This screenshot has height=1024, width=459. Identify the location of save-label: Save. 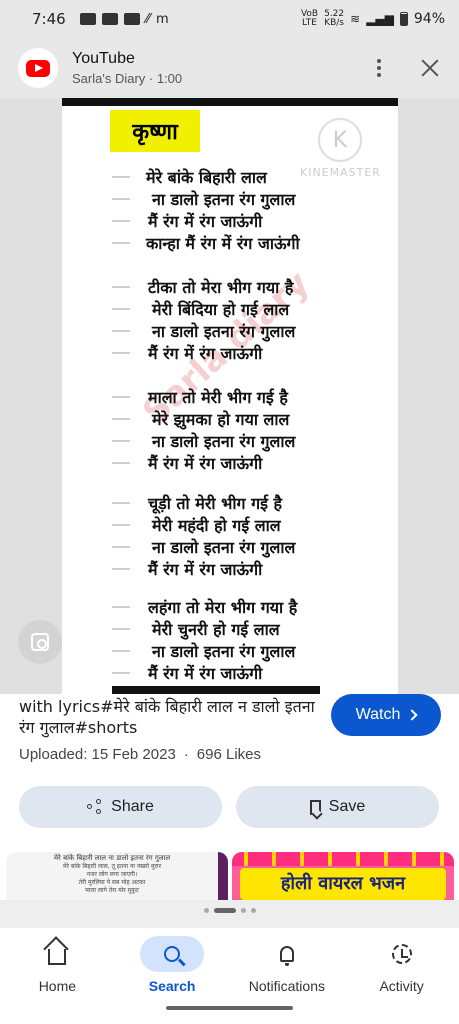
(347, 806).